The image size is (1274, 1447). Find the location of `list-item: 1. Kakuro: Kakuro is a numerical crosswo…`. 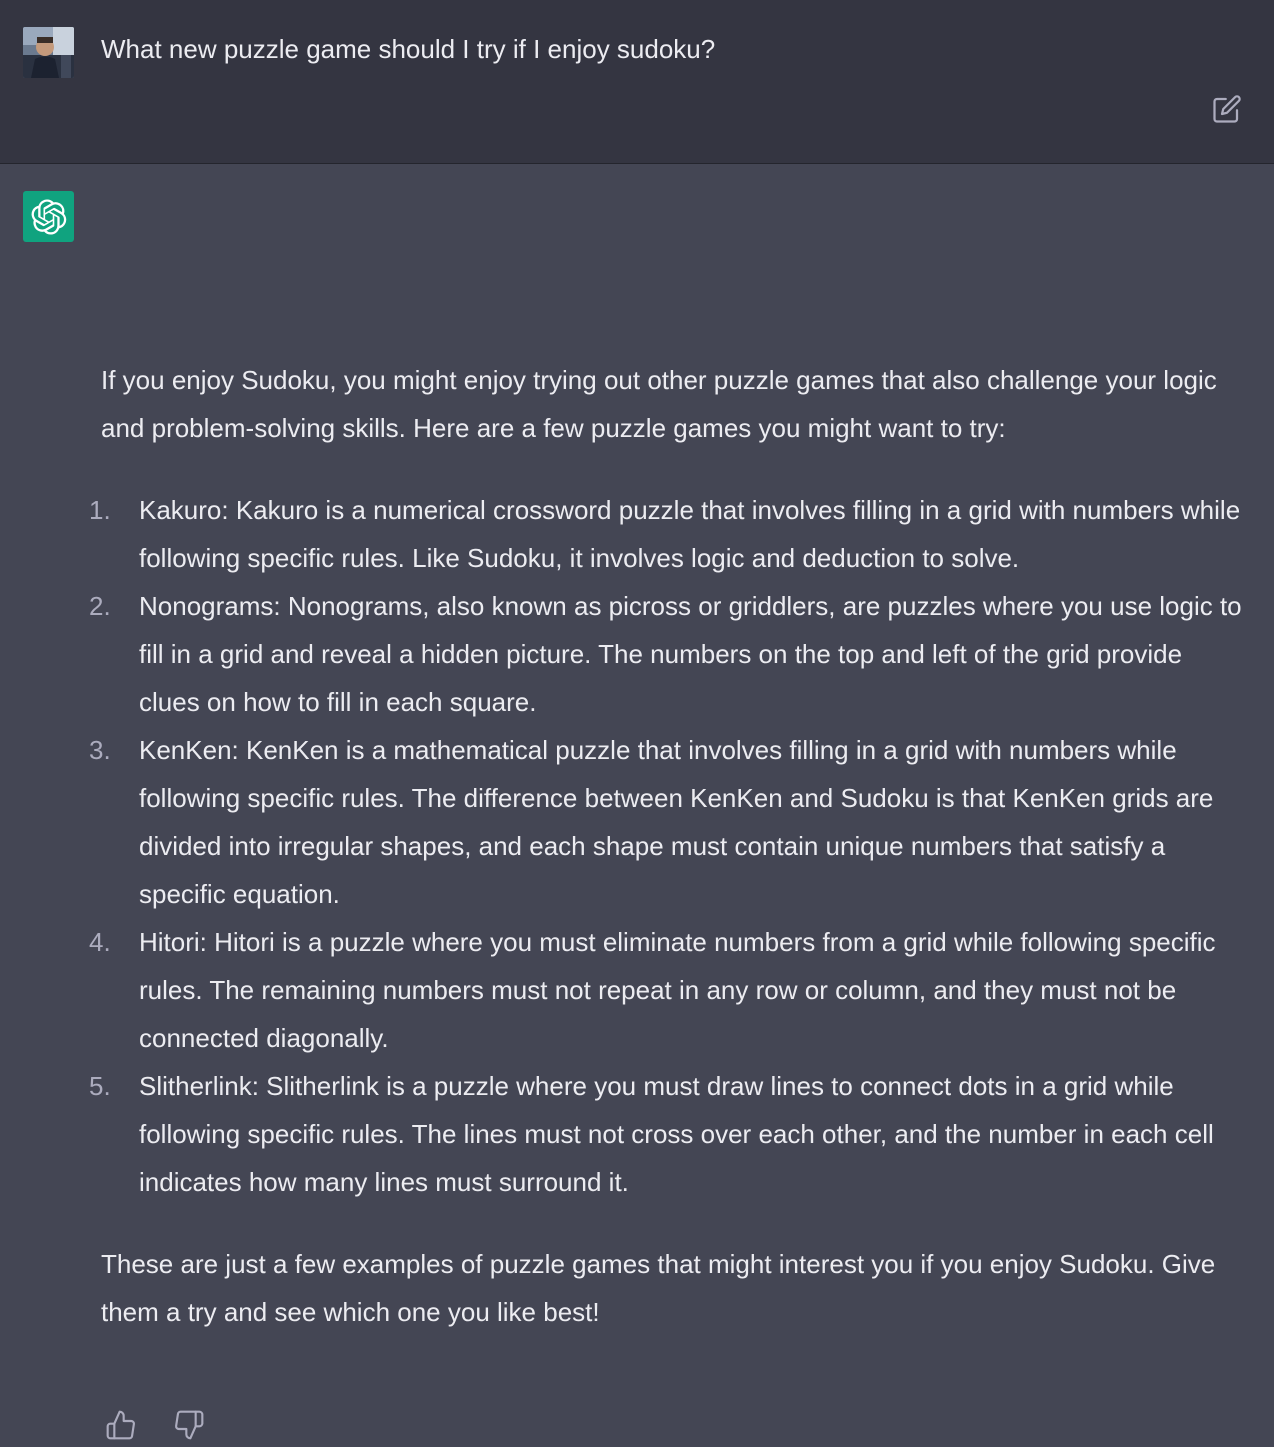

list-item: 1. Kakuro: Kakuro is a numerical crosswo… is located at coordinates (667, 534).